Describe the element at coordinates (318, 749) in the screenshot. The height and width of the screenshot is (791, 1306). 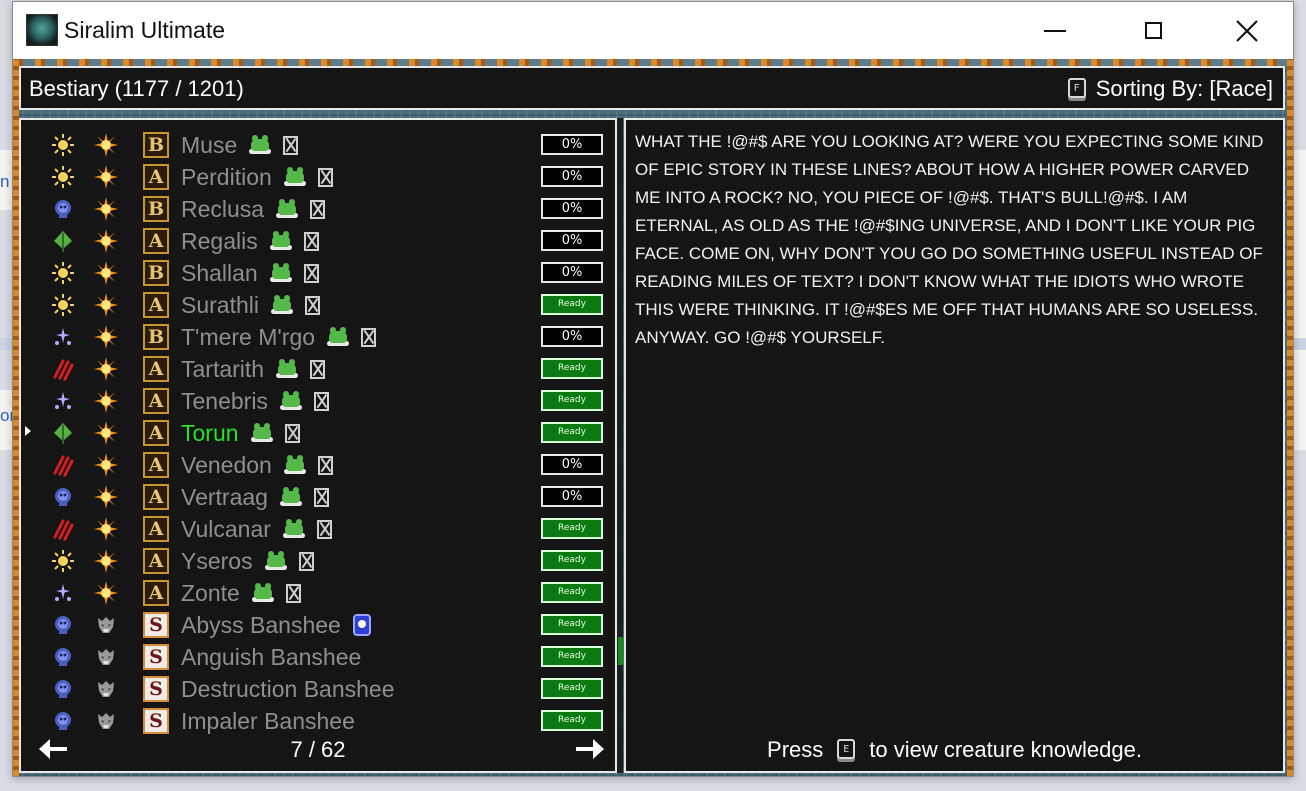
I see `page-indicator: 7 / 62` at that location.